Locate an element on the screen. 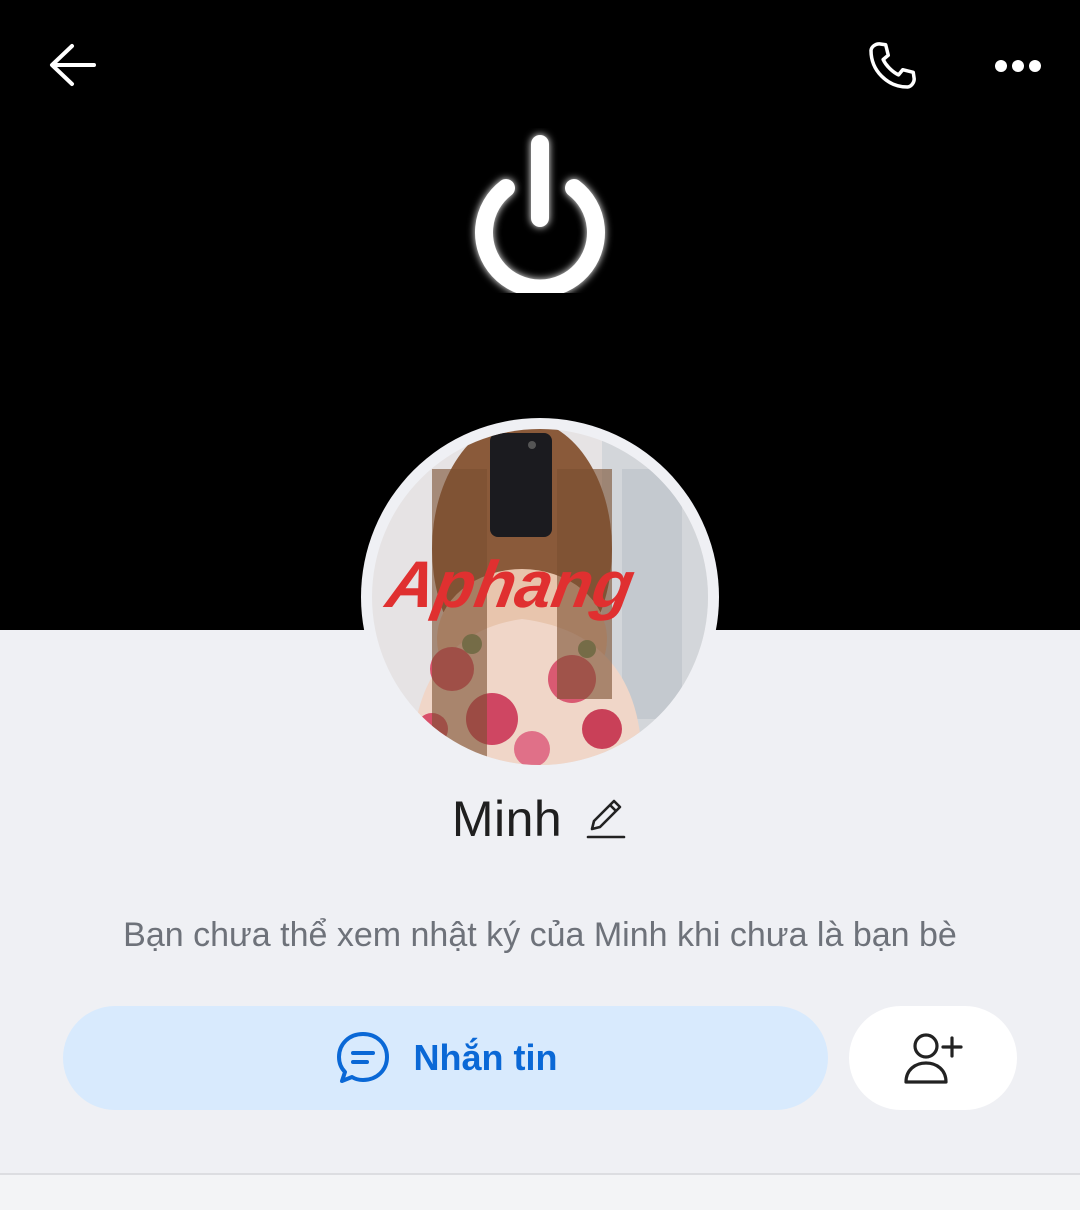 The width and height of the screenshot is (1080, 1210). add-friend-button is located at coordinates (933, 1058).